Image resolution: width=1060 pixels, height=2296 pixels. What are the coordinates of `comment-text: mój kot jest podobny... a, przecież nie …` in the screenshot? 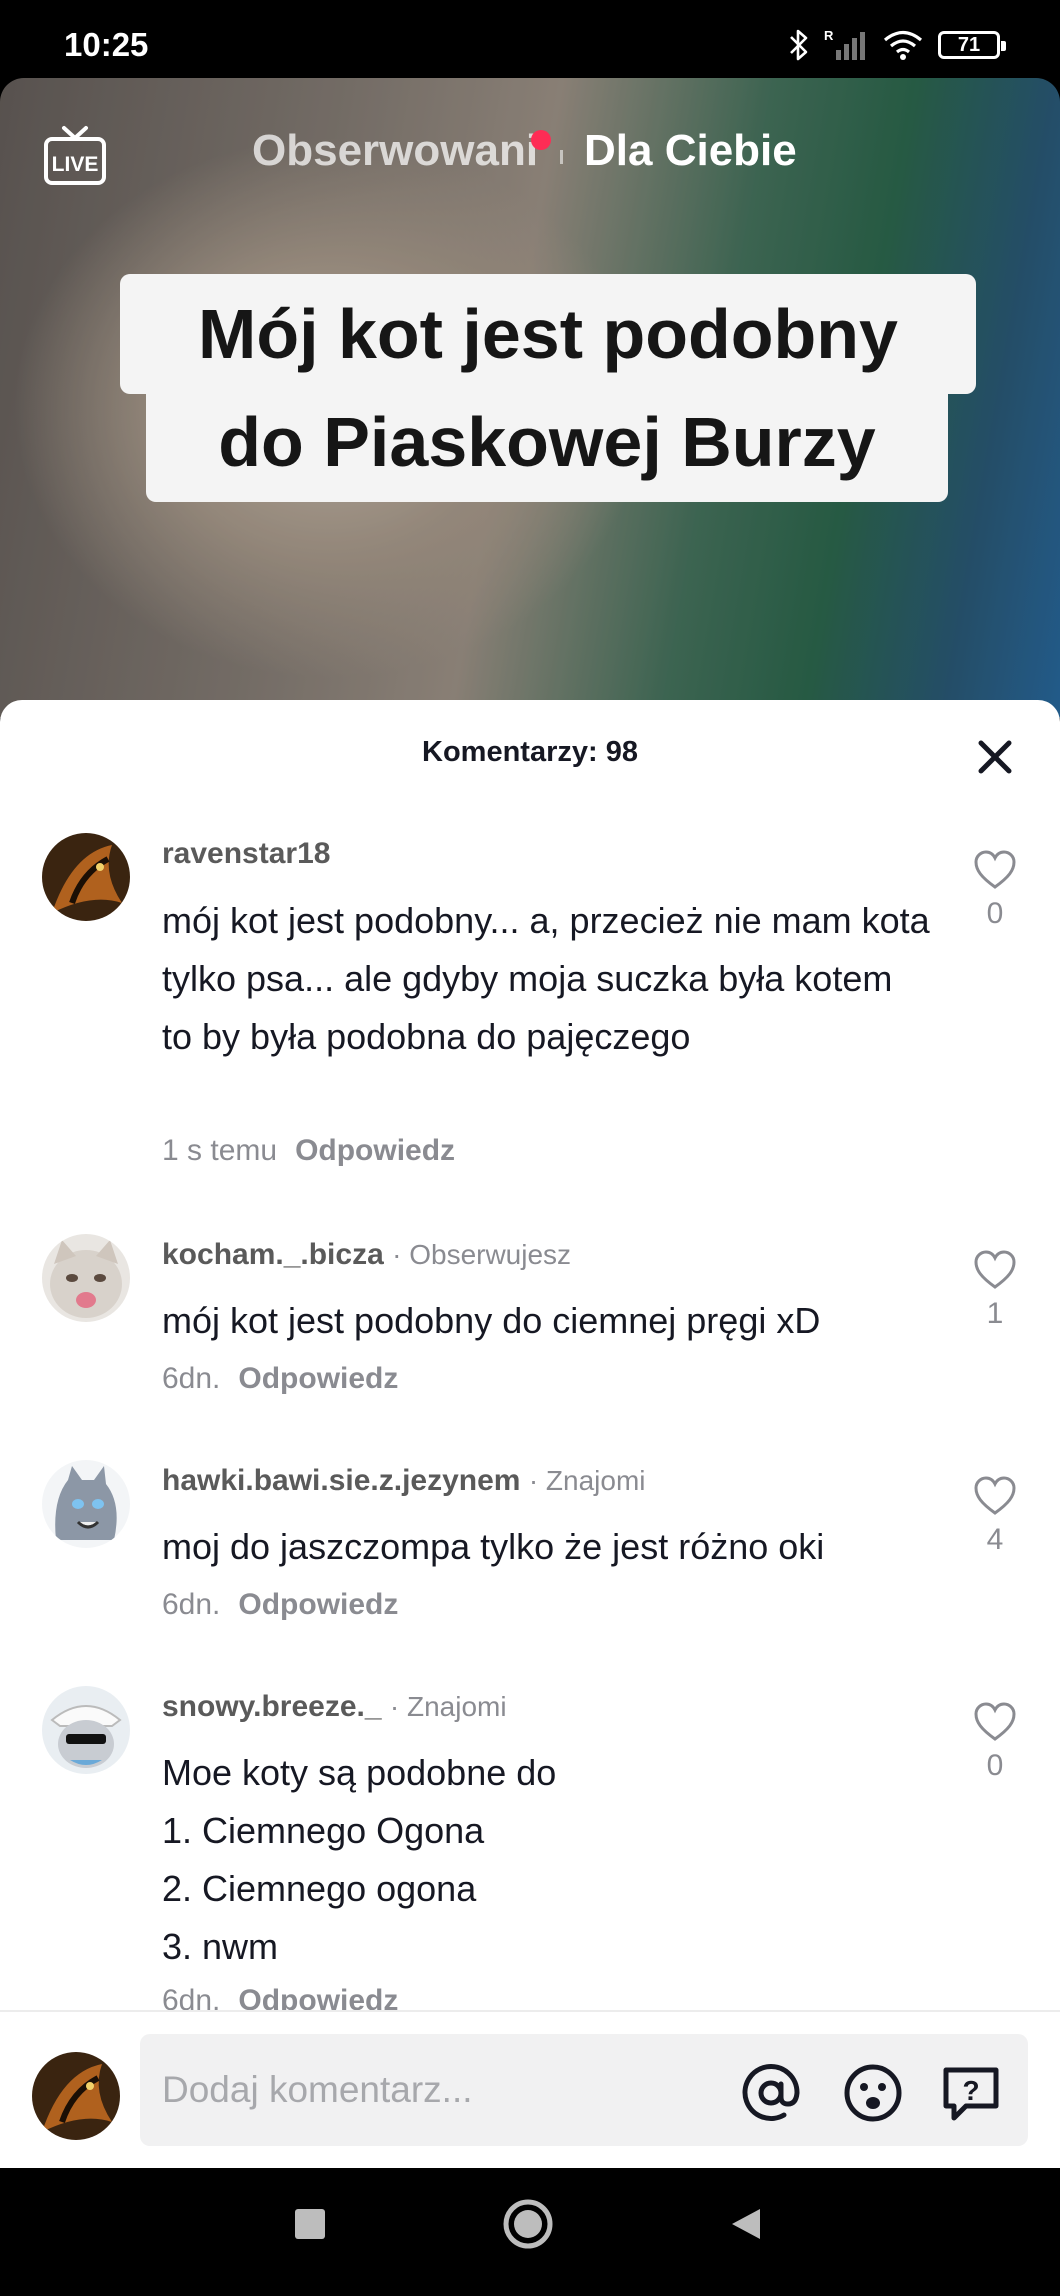 It's located at (546, 978).